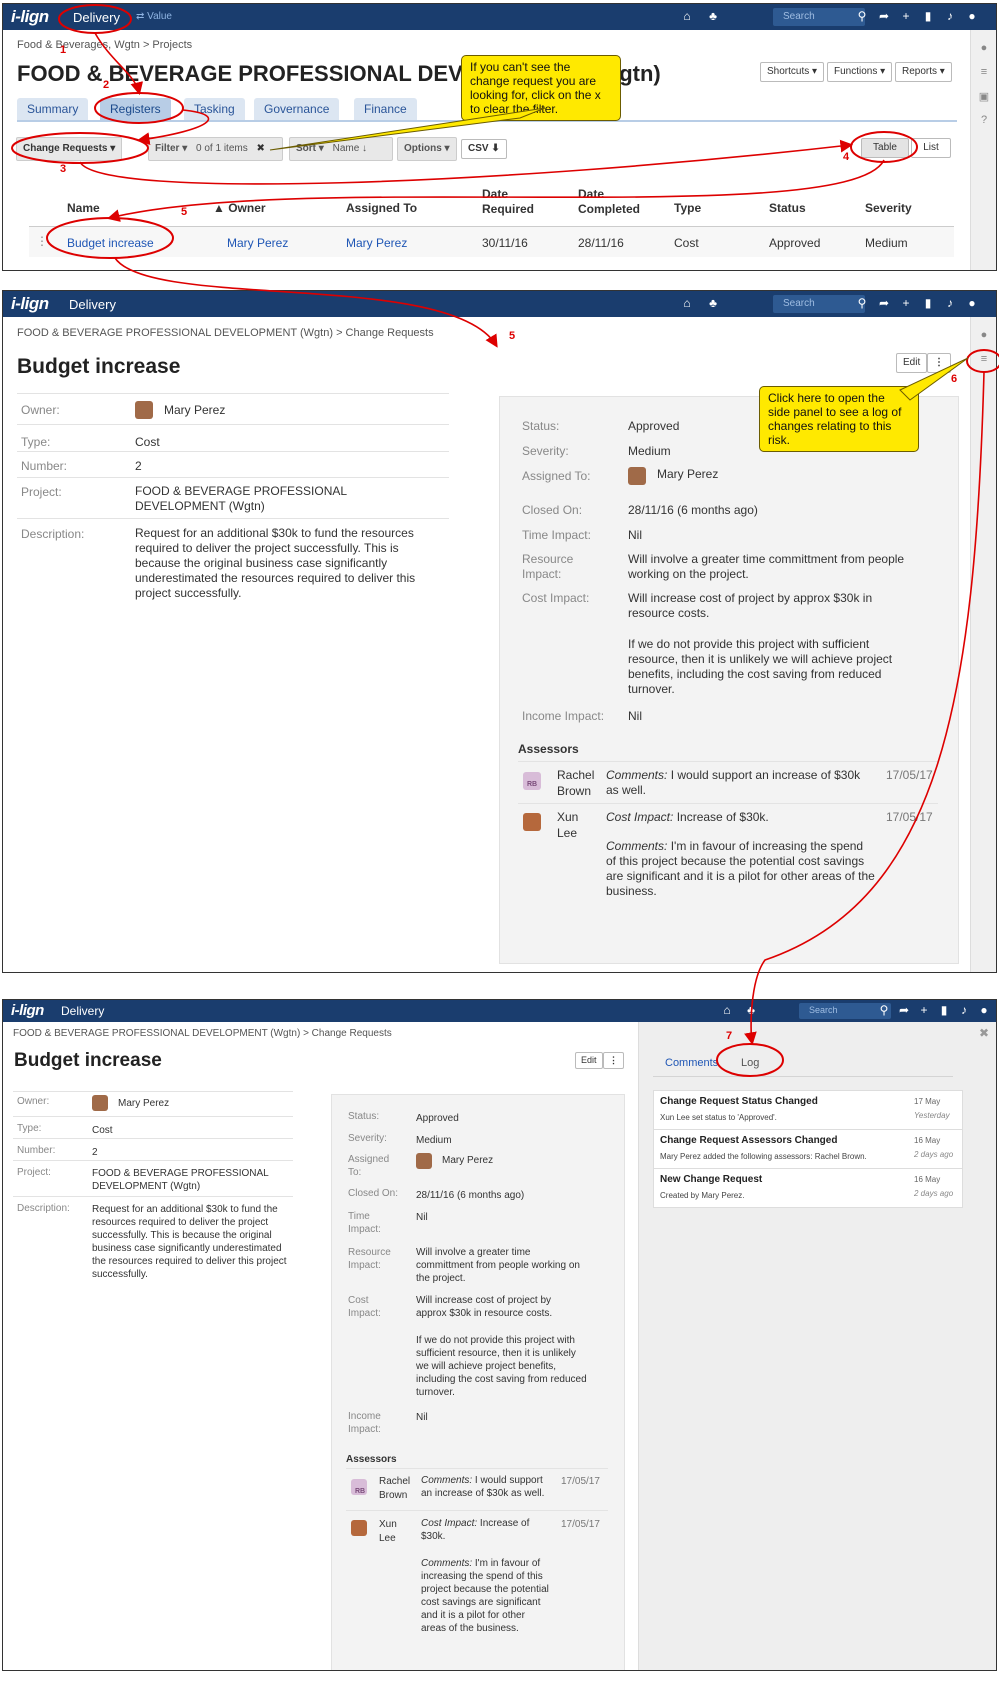 Image resolution: width=999 pixels, height=1682 pixels. I want to click on value-switch: ⇄ Value, so click(154, 16).